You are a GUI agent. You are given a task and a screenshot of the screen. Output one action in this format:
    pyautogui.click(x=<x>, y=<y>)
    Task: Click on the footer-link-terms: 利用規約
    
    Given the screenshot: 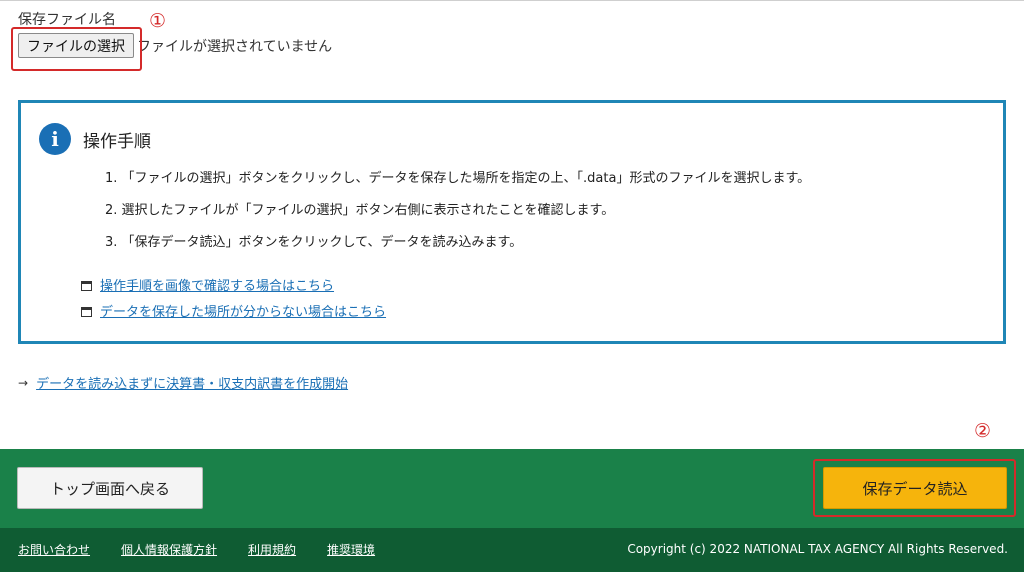 What is the action you would take?
    pyautogui.click(x=272, y=549)
    